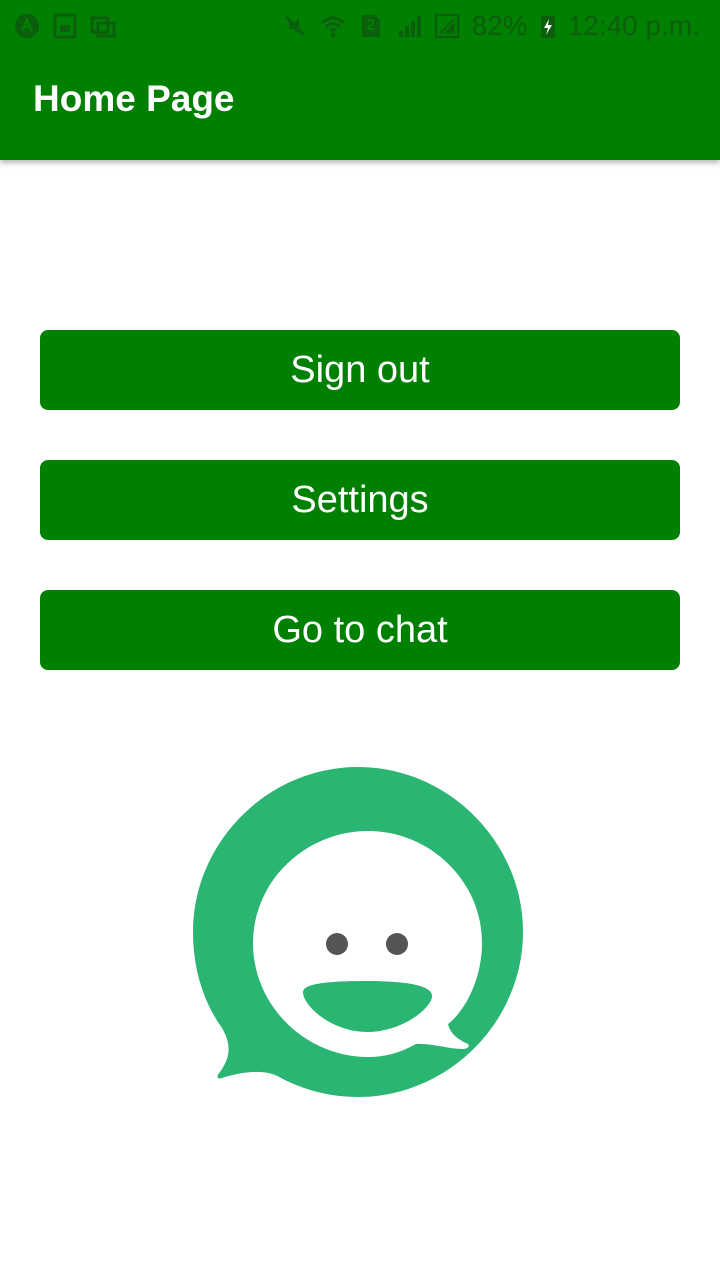 The height and width of the screenshot is (1280, 720). I want to click on sign-out-button: Sign out, so click(360, 370).